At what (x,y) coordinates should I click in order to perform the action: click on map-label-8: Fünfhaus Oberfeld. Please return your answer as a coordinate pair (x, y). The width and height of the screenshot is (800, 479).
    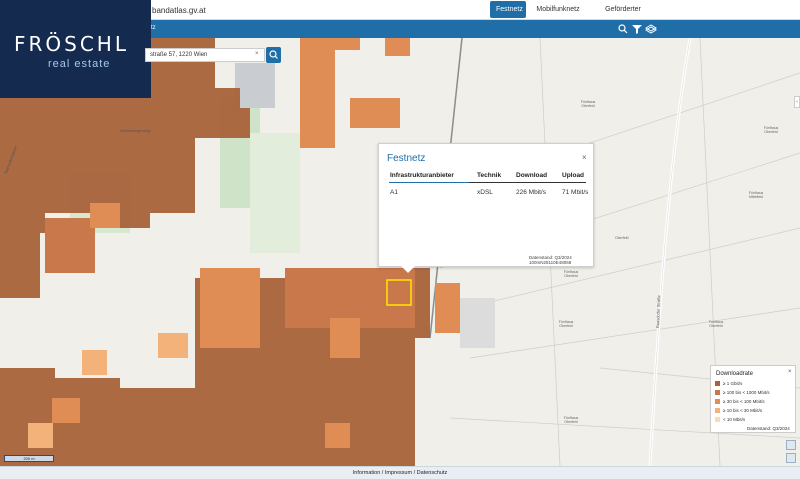
    Looking at the image, I should click on (771, 130).